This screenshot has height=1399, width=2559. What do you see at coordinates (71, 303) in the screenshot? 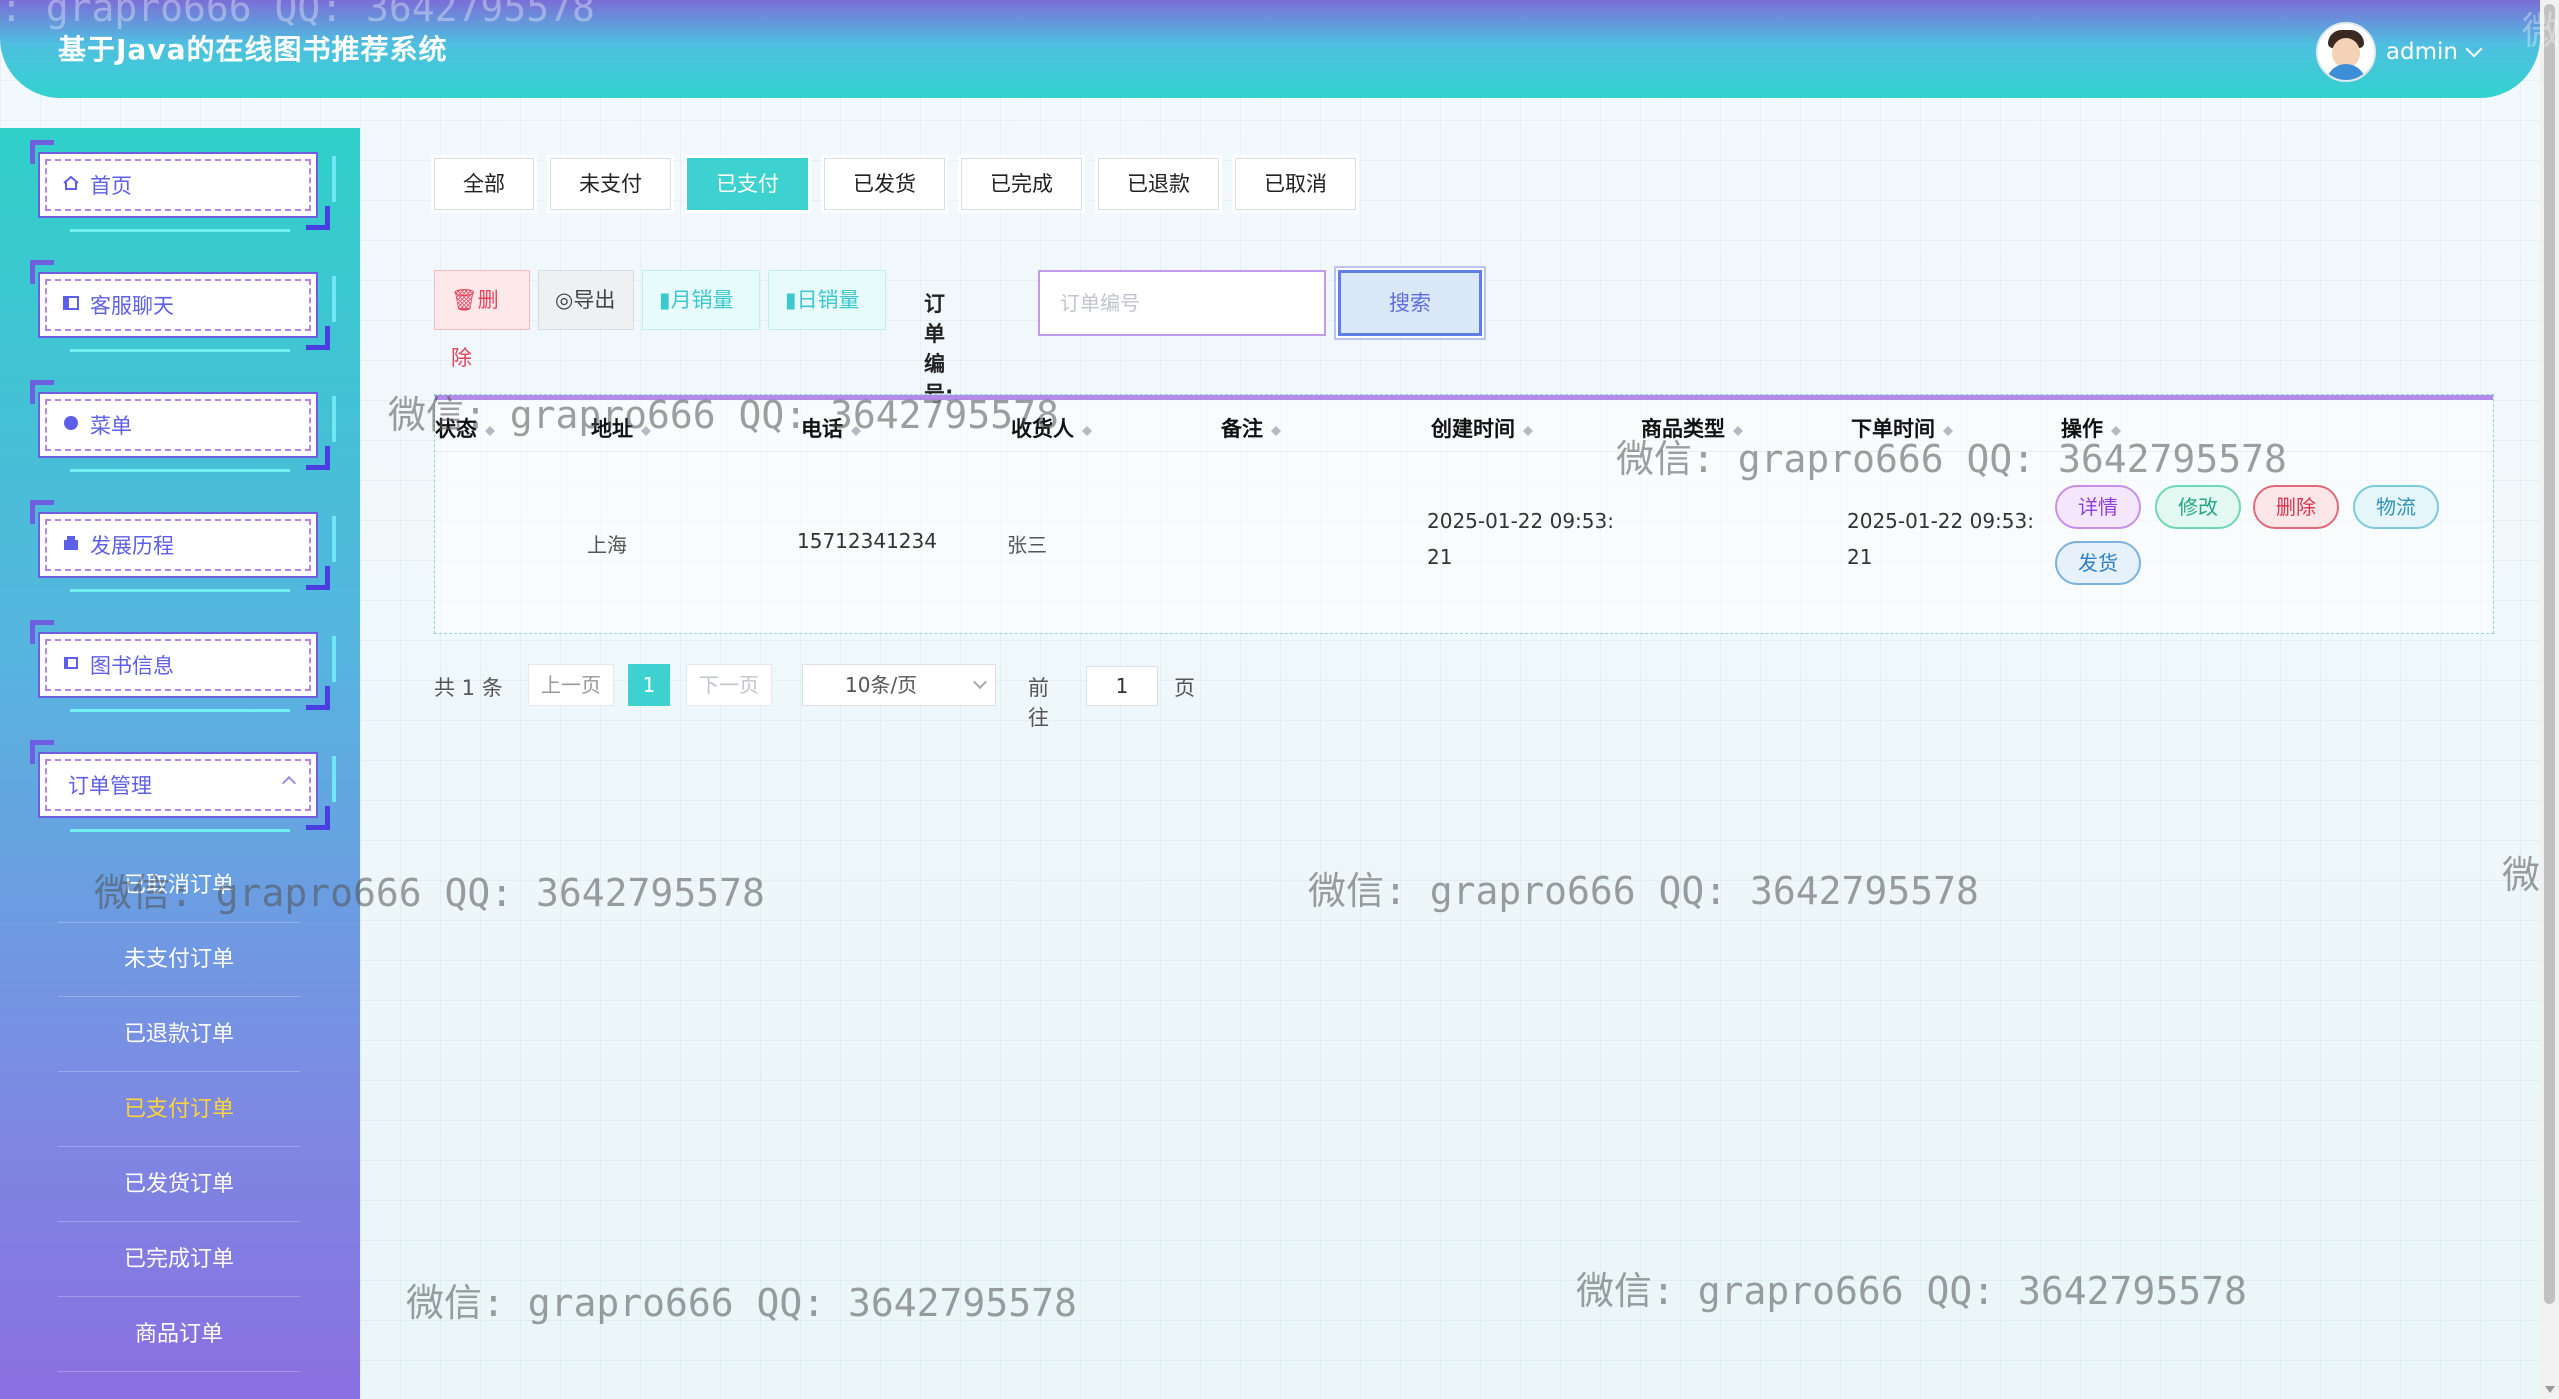
I see `chat-icon` at bounding box center [71, 303].